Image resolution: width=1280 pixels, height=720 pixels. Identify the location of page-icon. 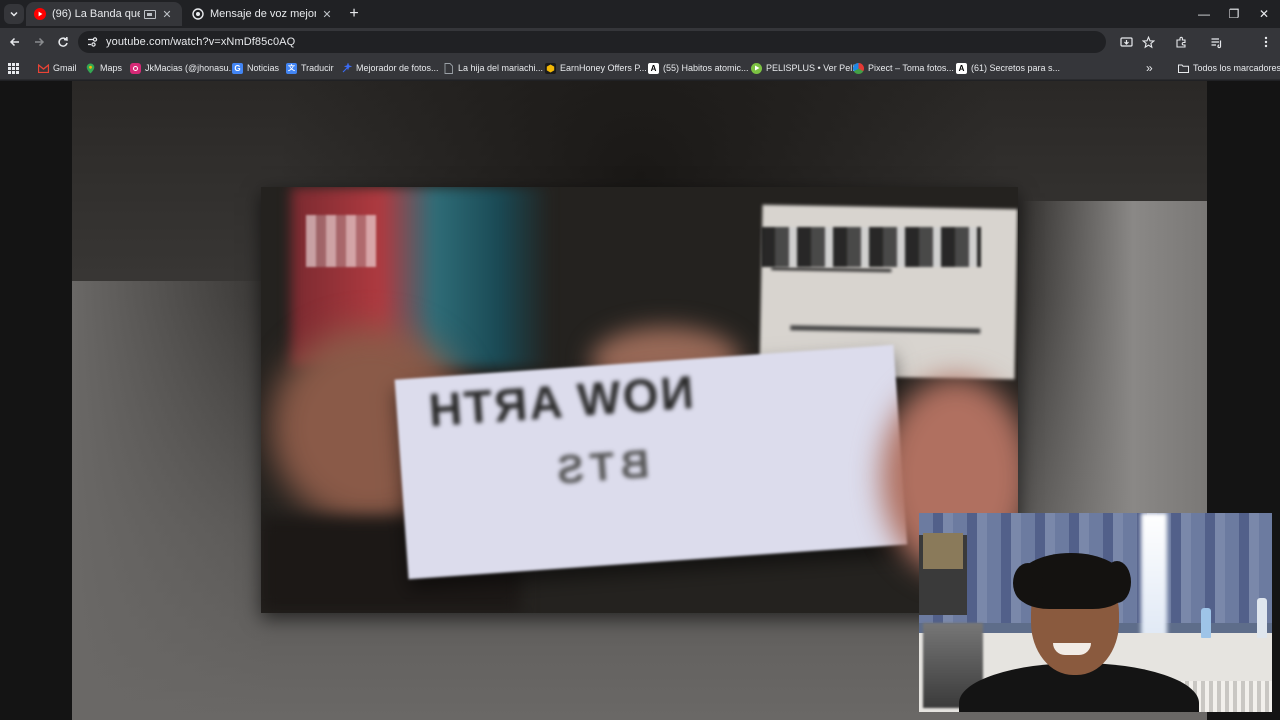
(448, 68).